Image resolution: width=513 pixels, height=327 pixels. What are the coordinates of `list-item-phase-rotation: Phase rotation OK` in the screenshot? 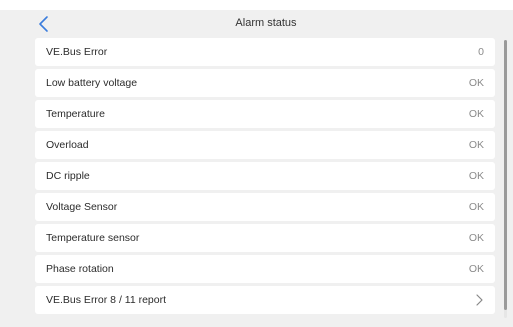 It's located at (265, 269).